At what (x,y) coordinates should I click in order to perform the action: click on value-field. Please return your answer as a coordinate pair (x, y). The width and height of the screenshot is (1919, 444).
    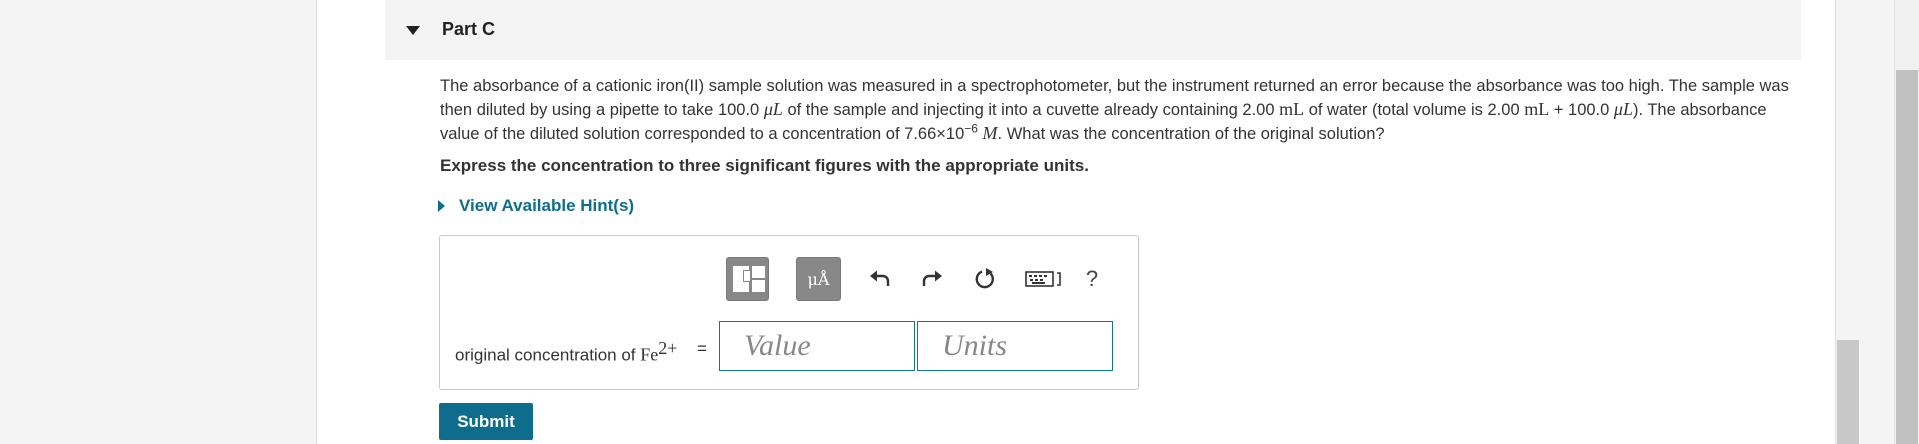
    Looking at the image, I should click on (817, 346).